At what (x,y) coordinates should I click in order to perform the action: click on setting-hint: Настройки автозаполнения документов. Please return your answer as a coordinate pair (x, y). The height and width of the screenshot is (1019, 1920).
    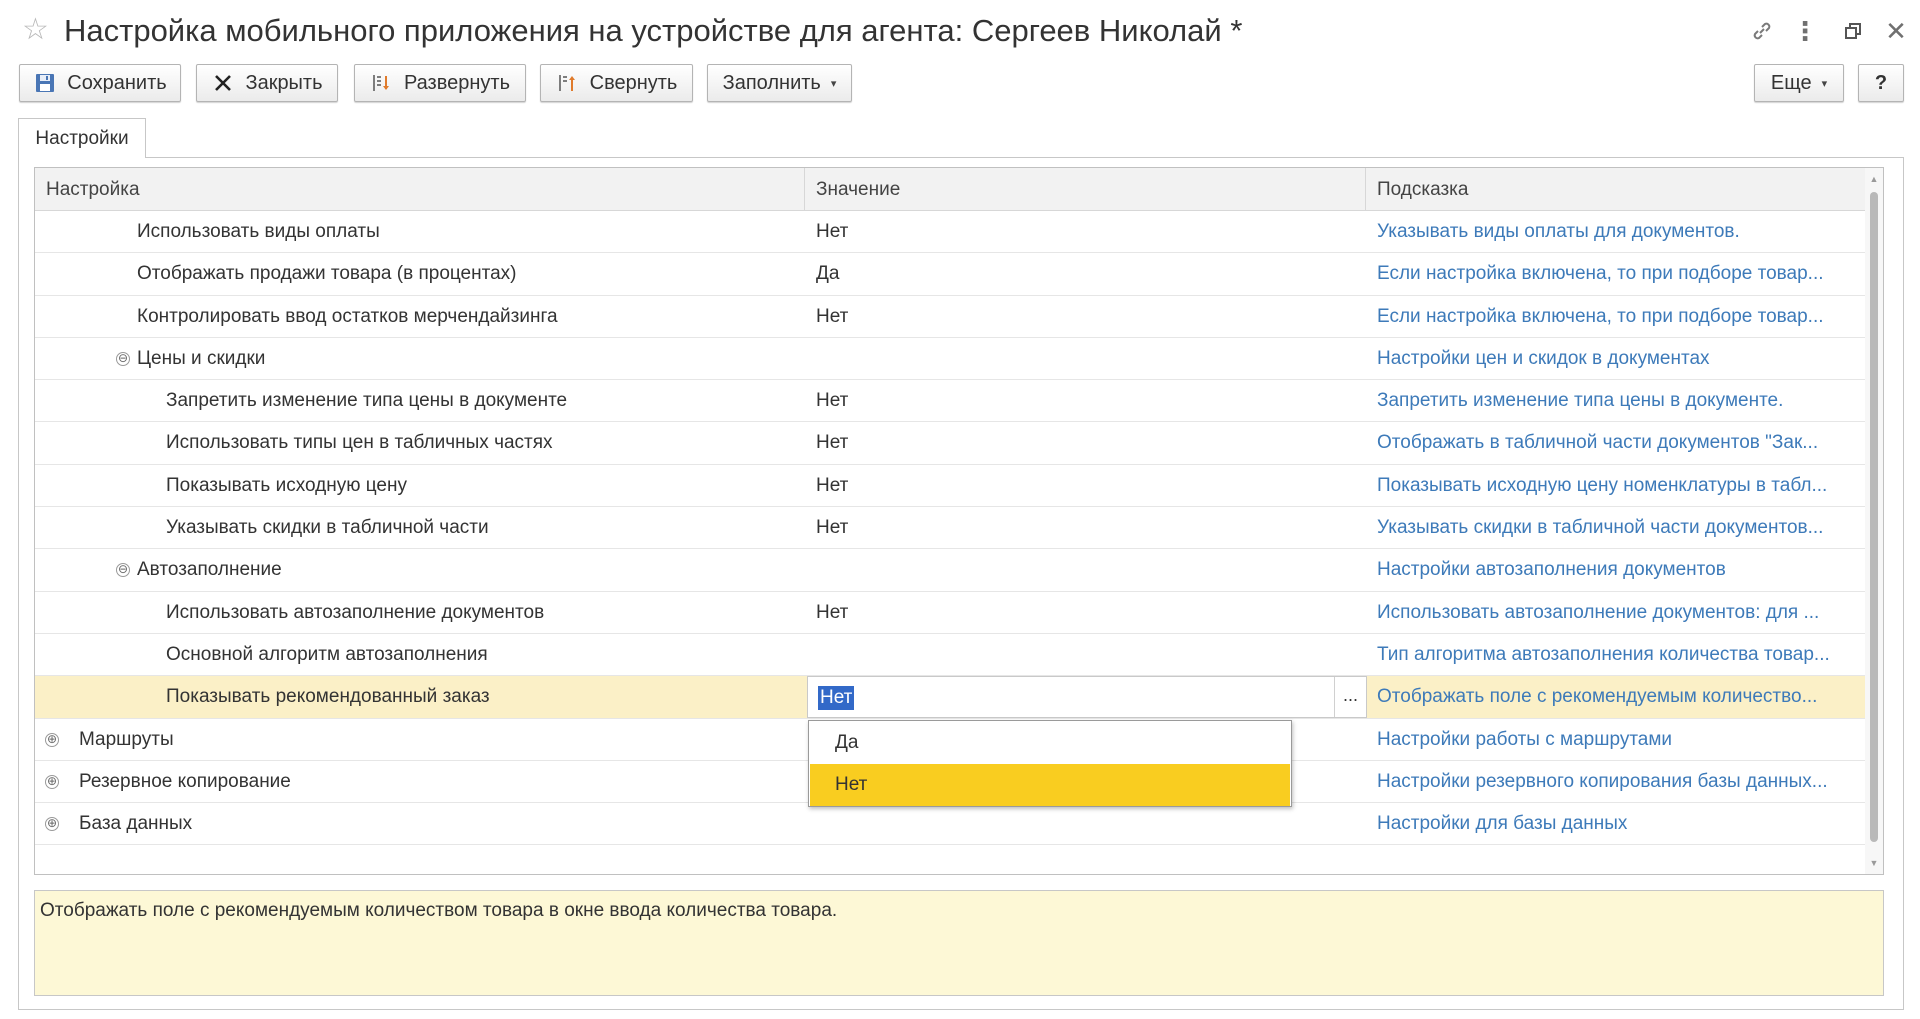
    Looking at the image, I should click on (1551, 570).